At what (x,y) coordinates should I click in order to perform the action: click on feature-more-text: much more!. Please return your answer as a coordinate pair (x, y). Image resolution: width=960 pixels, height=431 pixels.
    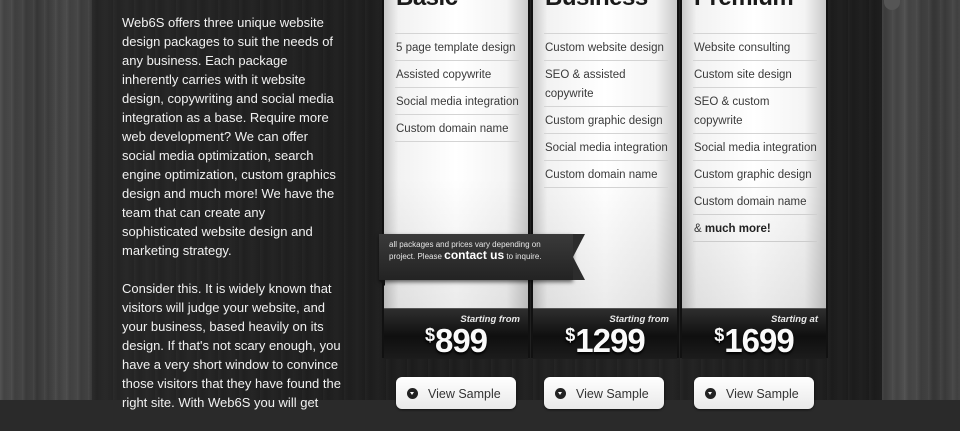
    Looking at the image, I should click on (737, 229).